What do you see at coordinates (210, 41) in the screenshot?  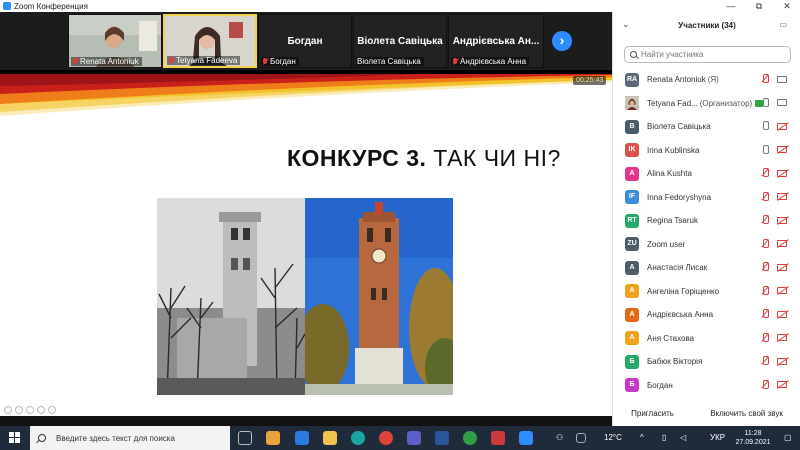 I see `video-tile-tetyana: Tetyana Fadeeva` at bounding box center [210, 41].